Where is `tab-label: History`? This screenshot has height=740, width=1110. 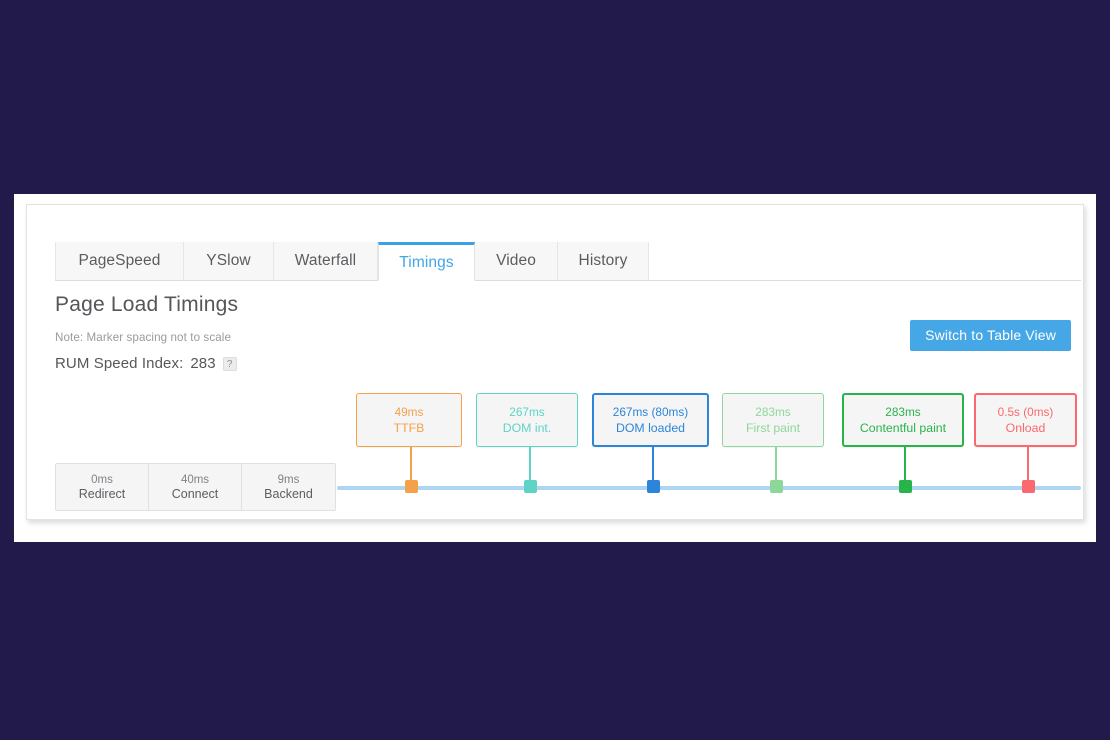 tab-label: History is located at coordinates (603, 260).